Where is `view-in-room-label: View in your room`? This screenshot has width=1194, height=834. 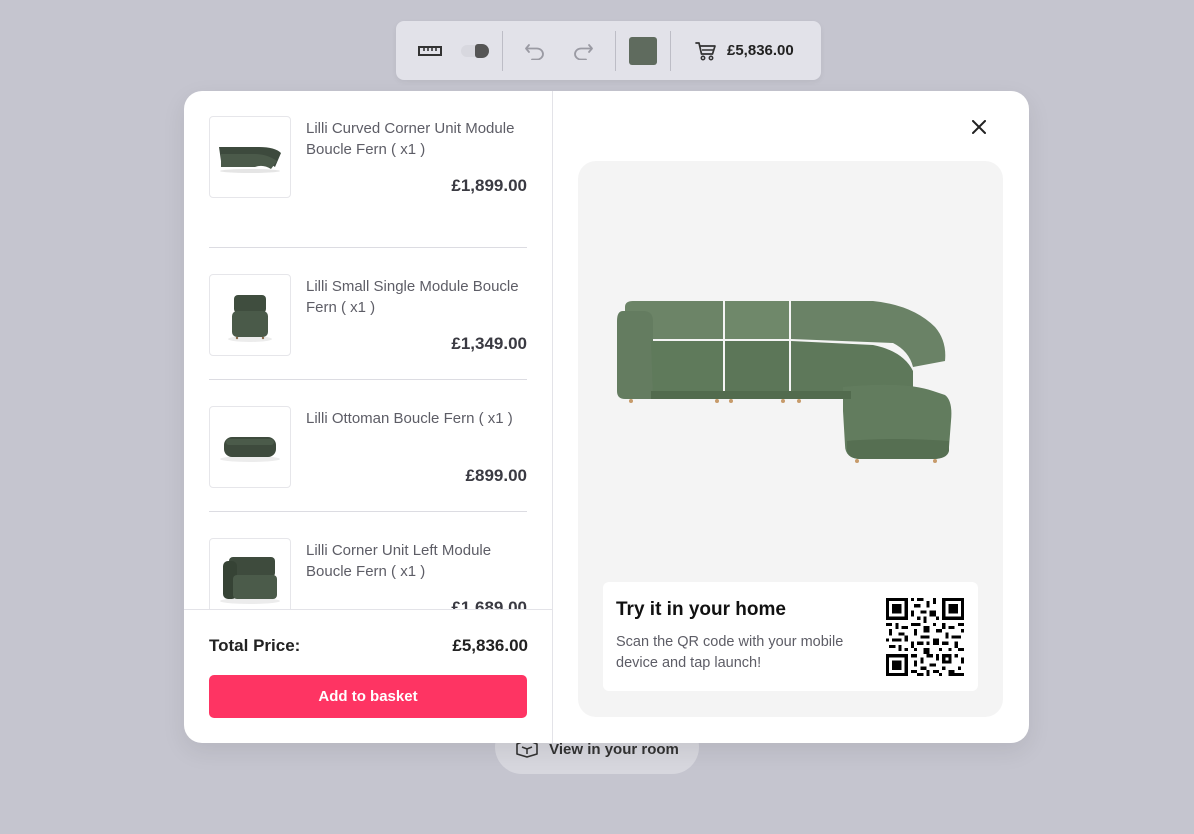
view-in-room-label: View in your room is located at coordinates (614, 749).